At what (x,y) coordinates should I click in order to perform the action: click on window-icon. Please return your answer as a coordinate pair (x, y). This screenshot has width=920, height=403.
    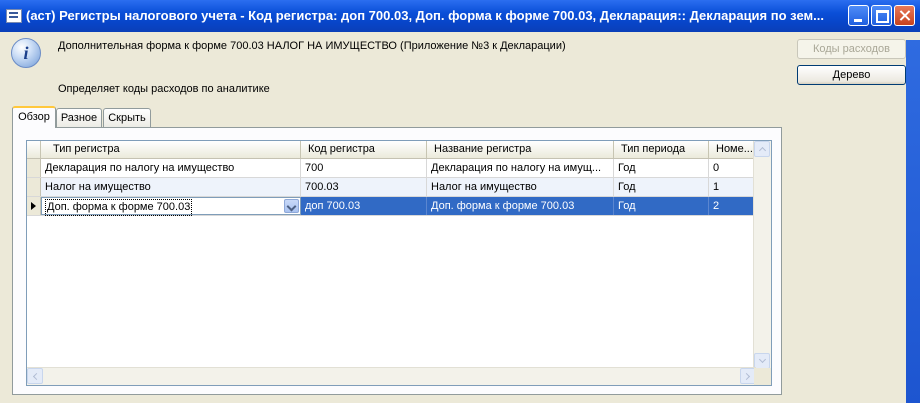
    Looking at the image, I should click on (14, 16).